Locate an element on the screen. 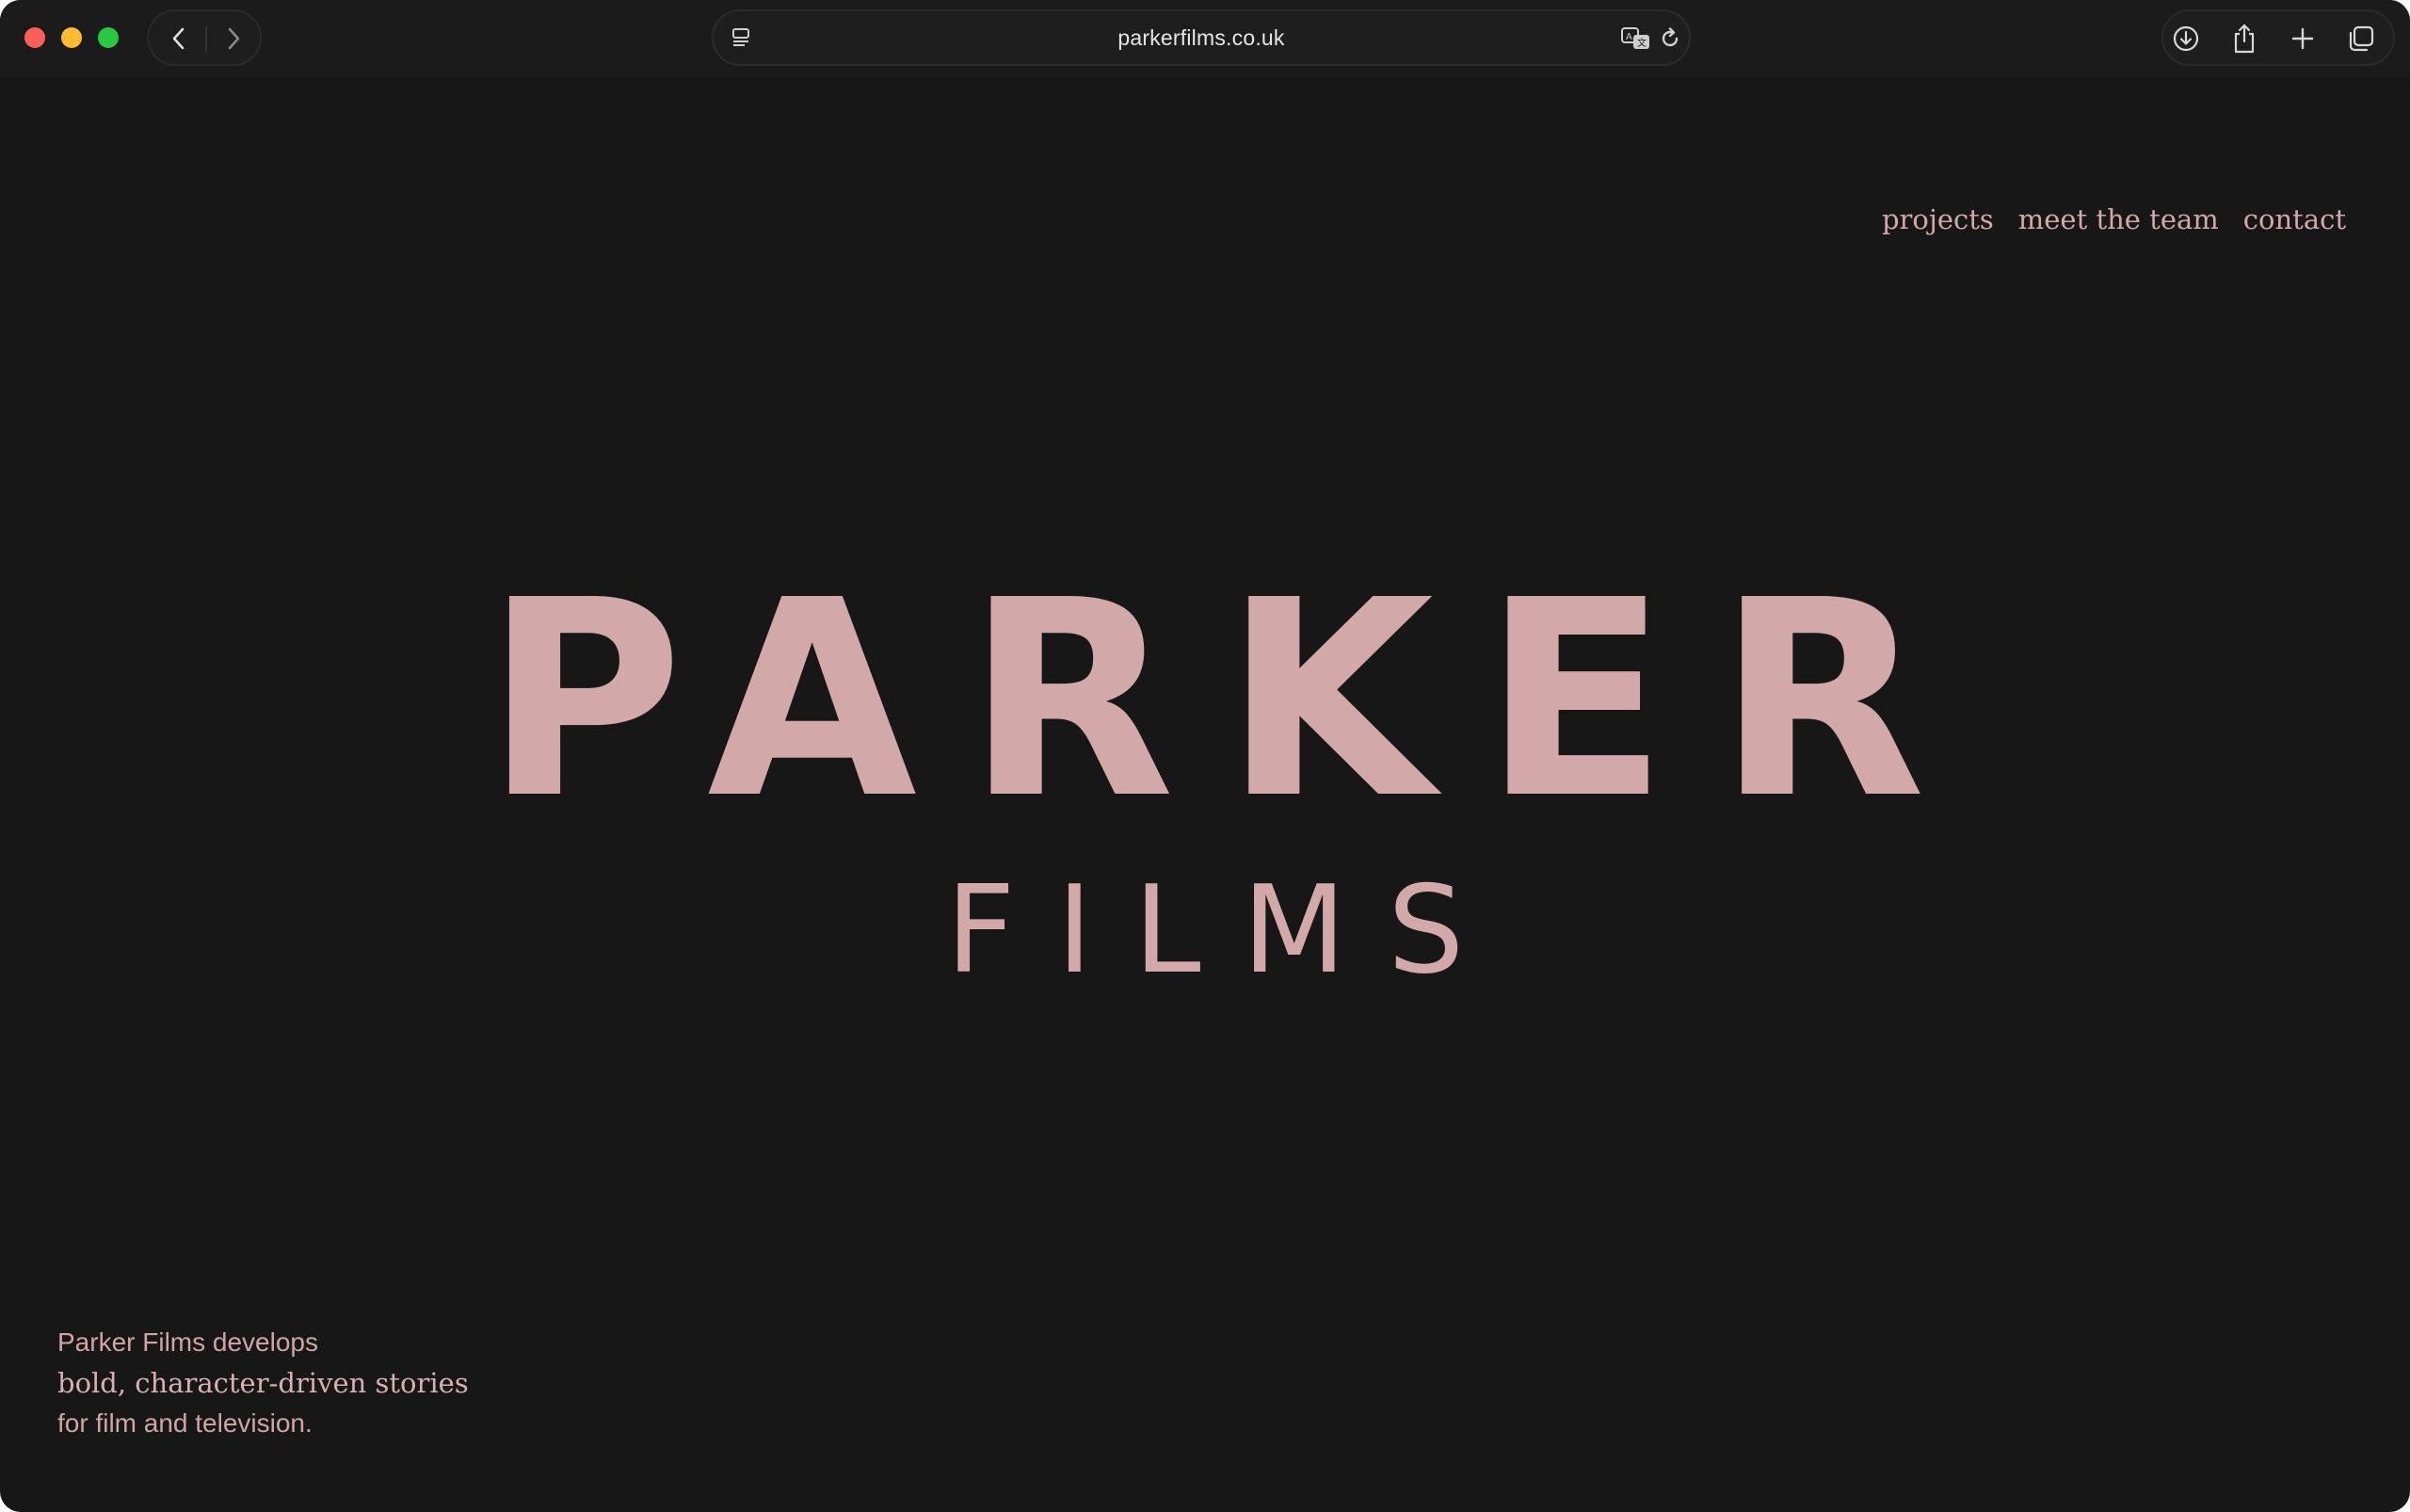  url-text: parkerfilms.co.uk is located at coordinates (1201, 38).